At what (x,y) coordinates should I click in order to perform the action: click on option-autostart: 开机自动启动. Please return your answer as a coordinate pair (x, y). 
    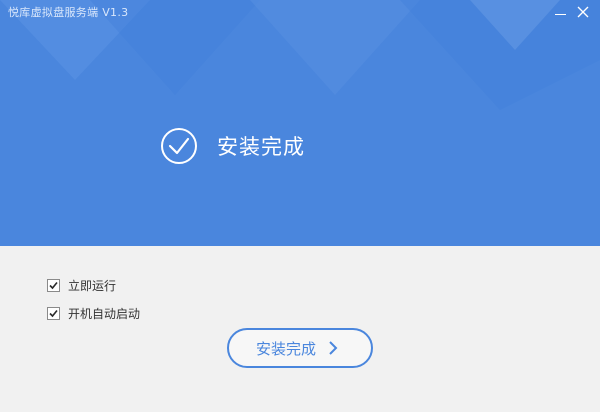
    Looking at the image, I should click on (93, 313).